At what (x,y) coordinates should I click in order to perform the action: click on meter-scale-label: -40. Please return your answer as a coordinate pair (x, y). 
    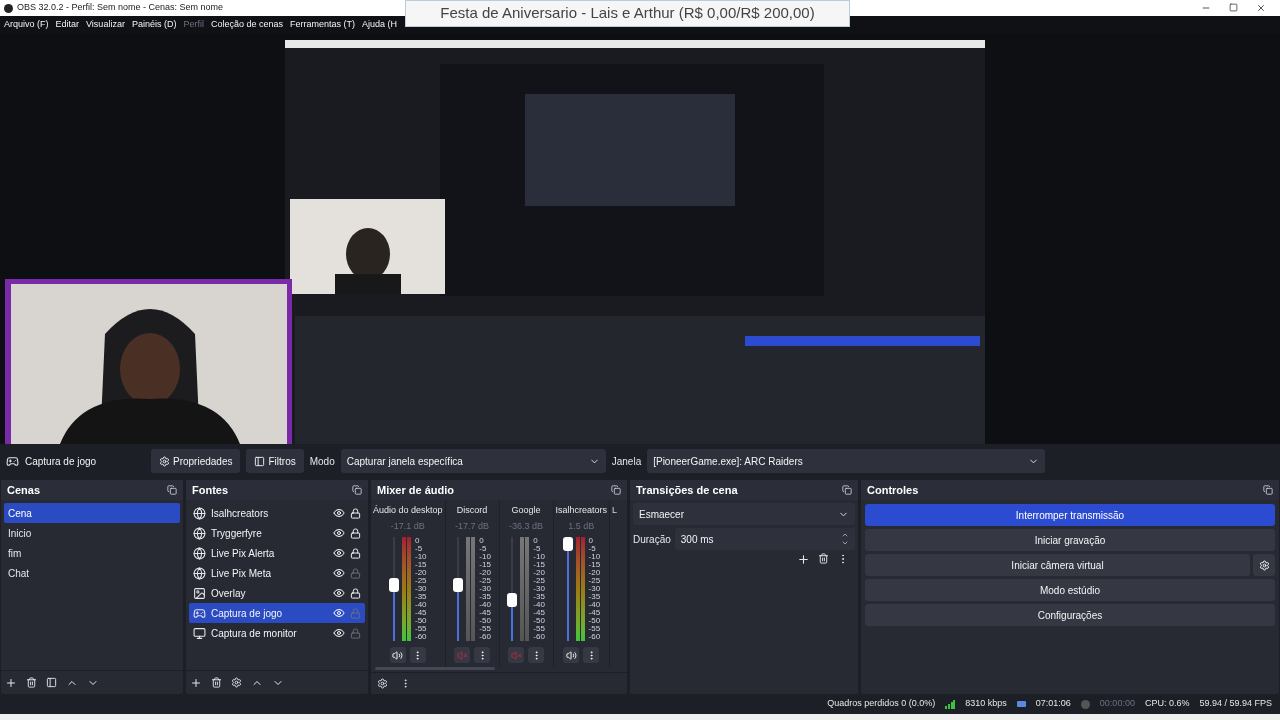
    Looking at the image, I should click on (421, 605).